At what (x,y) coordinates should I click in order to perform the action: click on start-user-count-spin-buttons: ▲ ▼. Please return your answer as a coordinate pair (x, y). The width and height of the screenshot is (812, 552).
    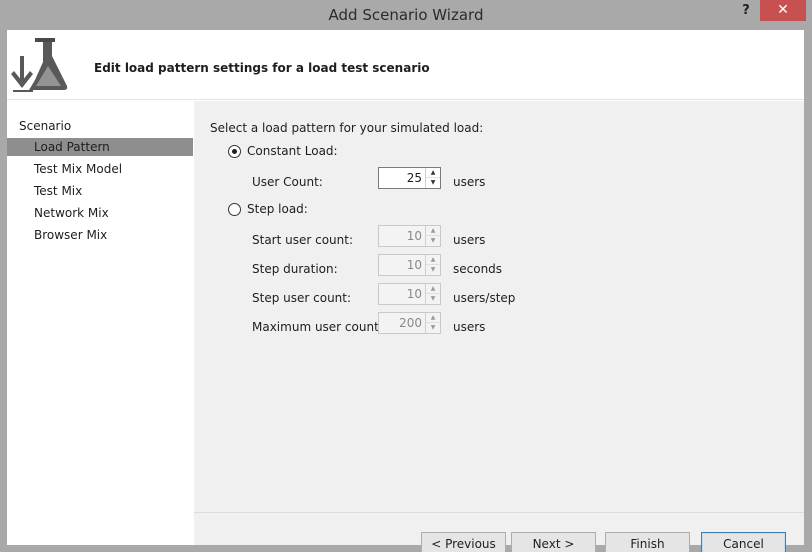
    Looking at the image, I should click on (432, 236).